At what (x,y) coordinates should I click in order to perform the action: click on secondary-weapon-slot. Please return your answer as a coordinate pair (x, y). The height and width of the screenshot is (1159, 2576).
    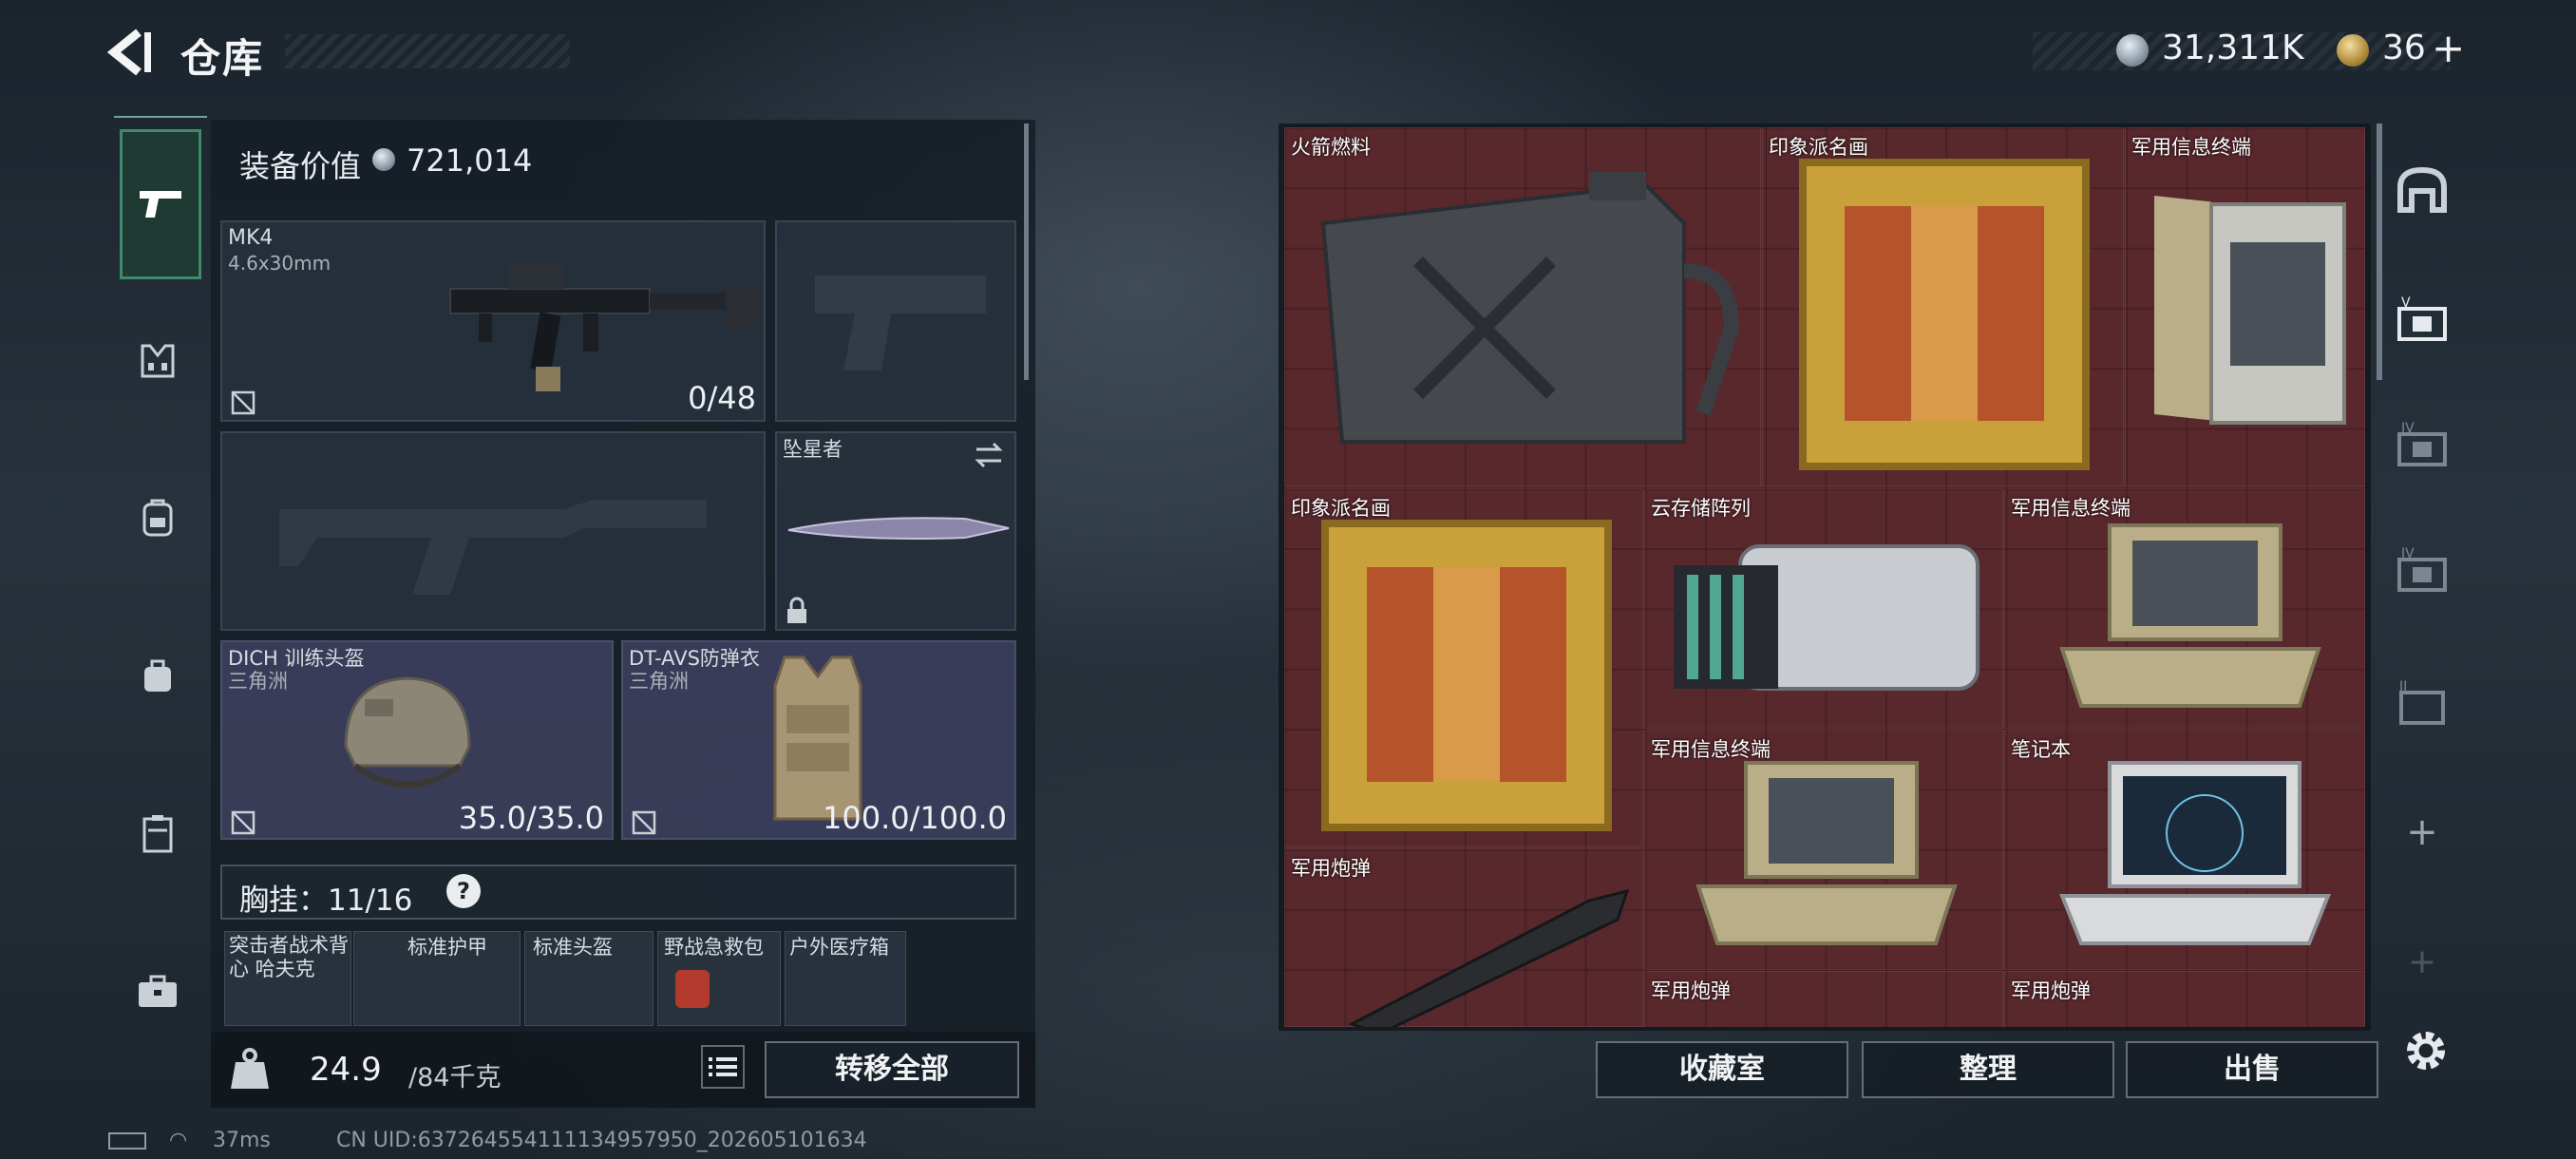
    Looking at the image, I should click on (493, 531).